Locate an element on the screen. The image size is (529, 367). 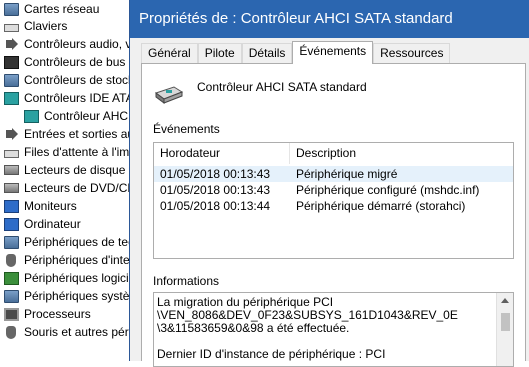
tree-item-monitors: Moniteurs is located at coordinates (40, 206).